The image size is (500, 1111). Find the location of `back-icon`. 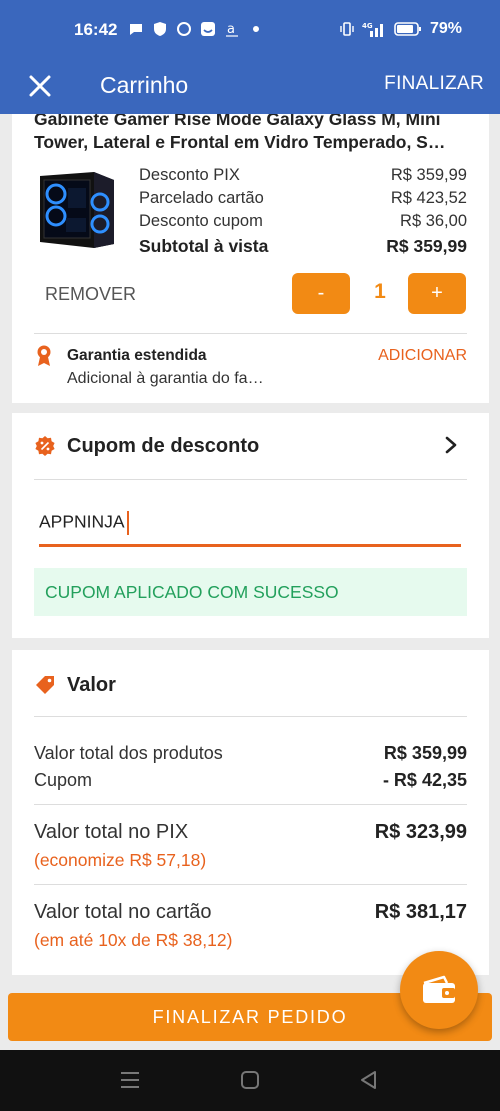

back-icon is located at coordinates (369, 1080).